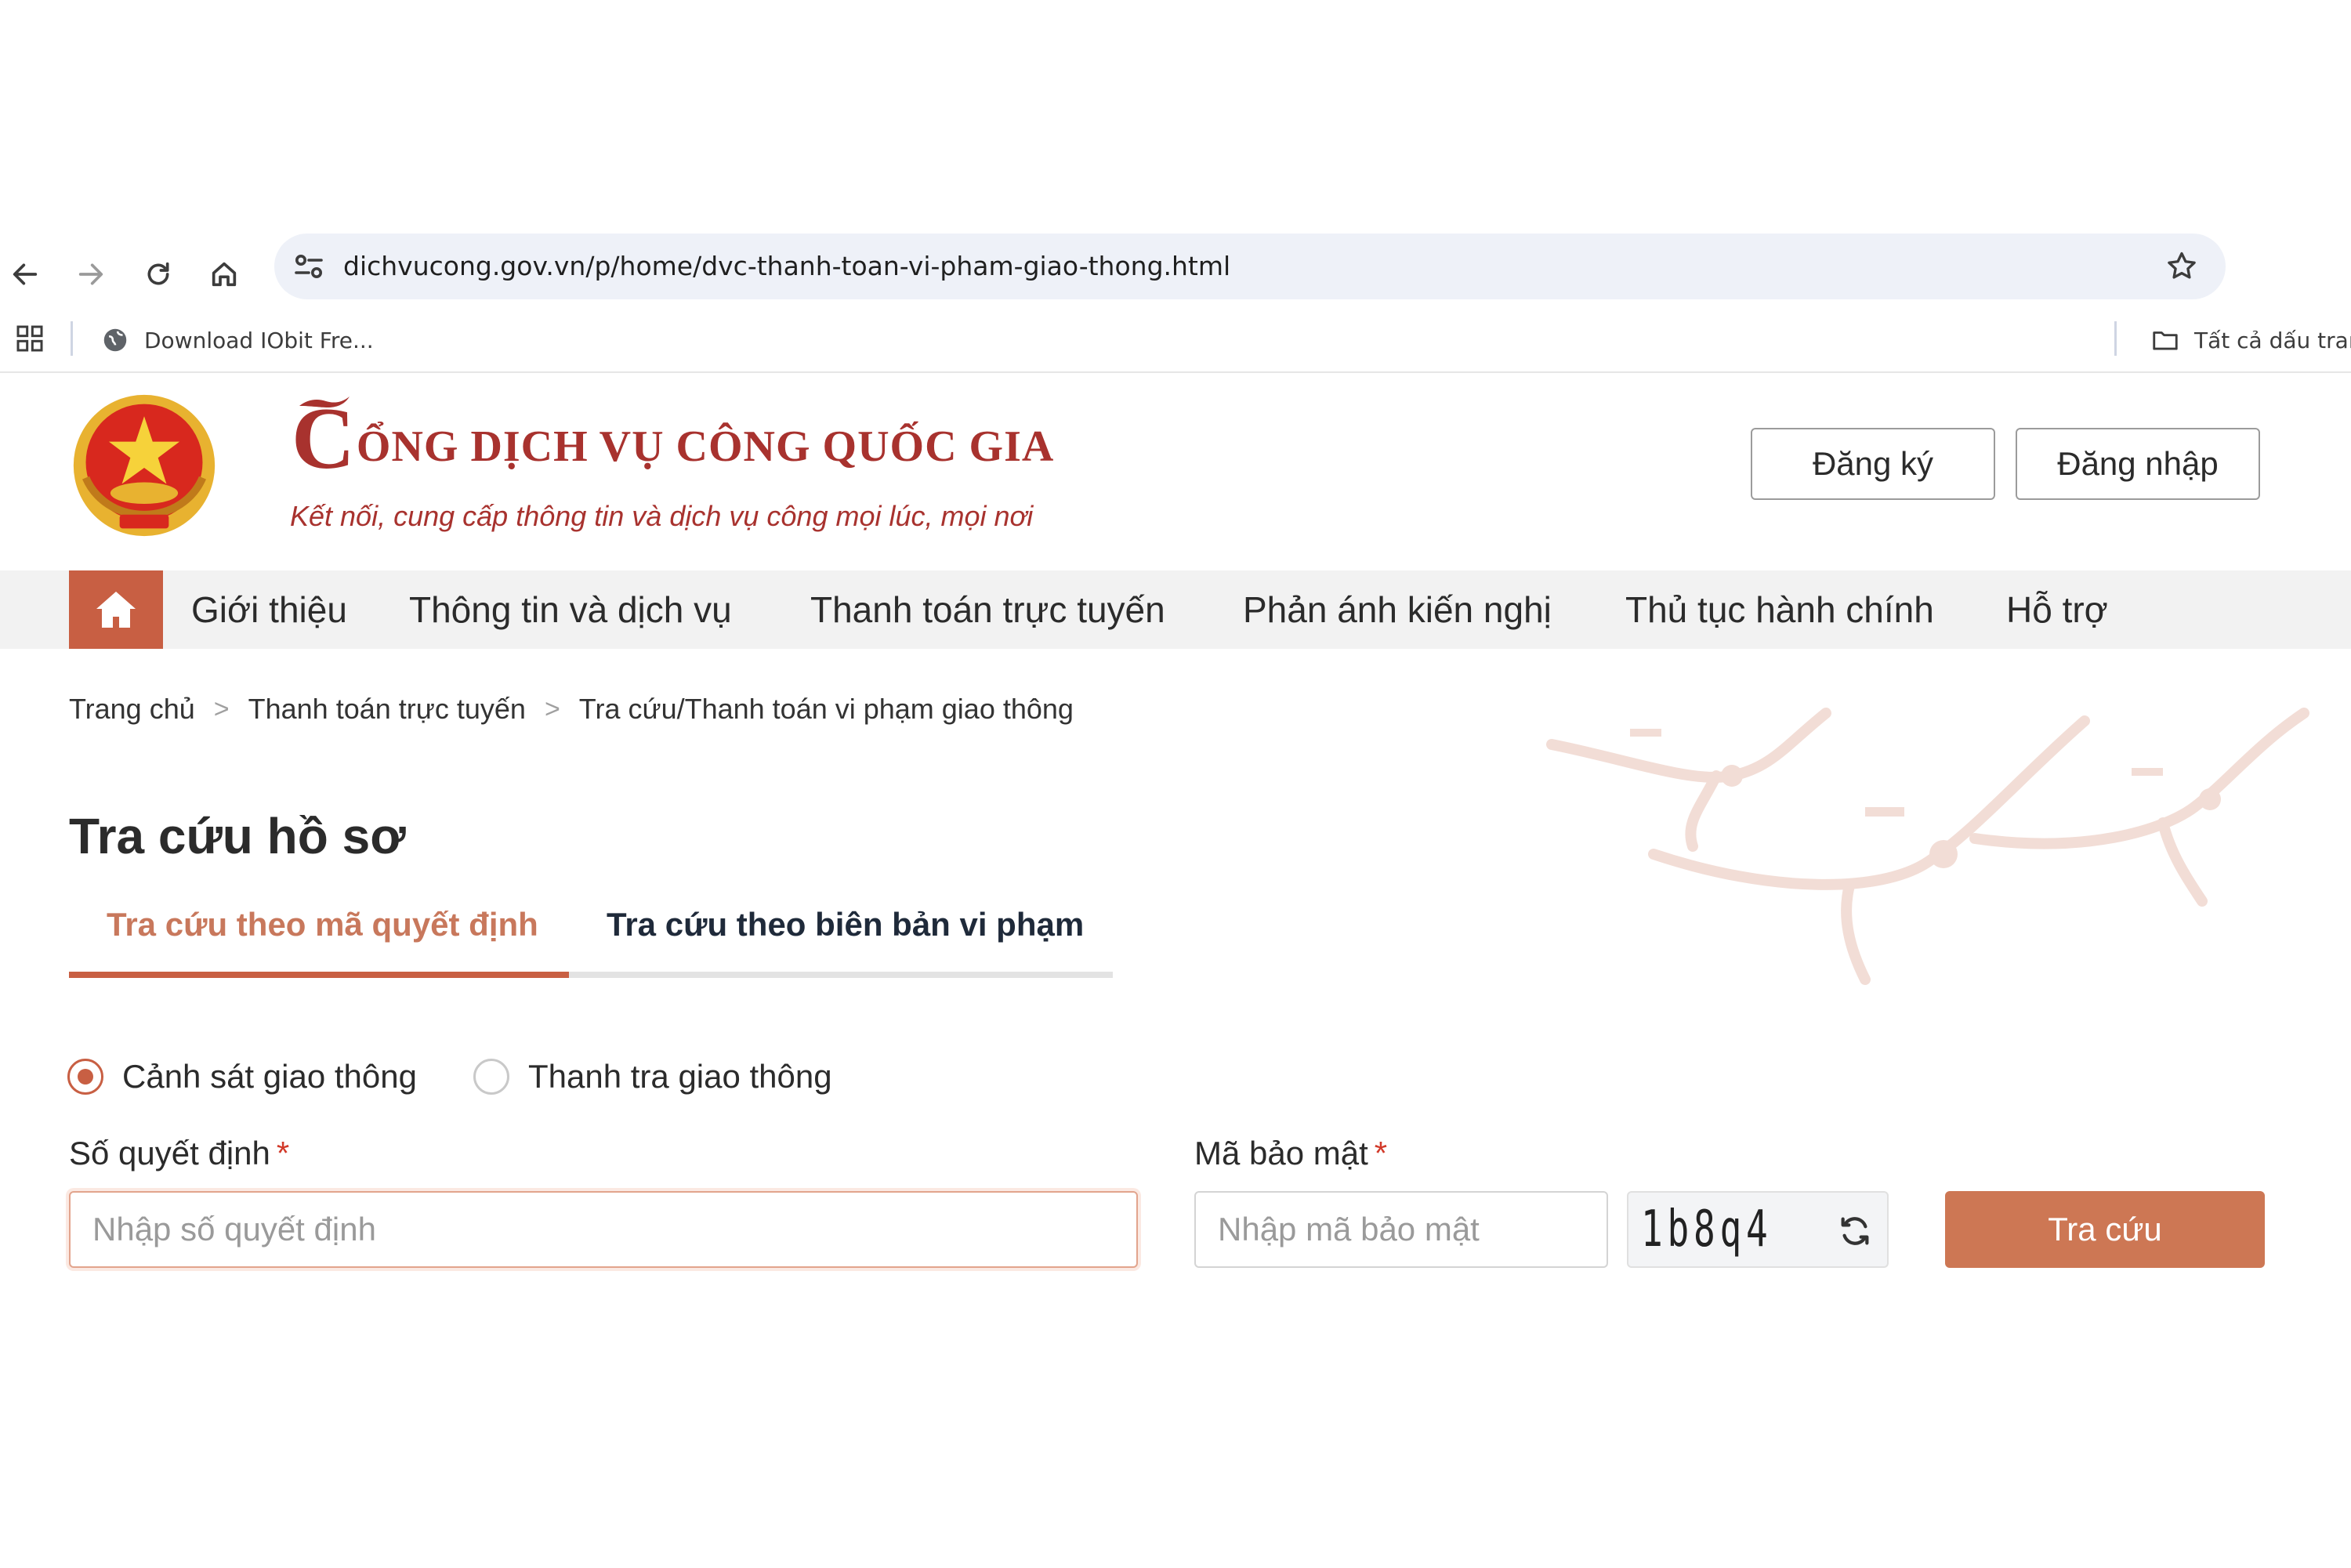 Image resolution: width=2351 pixels, height=1568 pixels. I want to click on nav-item-phan-anh: Phản ánh kiến nghị, so click(1397, 610).